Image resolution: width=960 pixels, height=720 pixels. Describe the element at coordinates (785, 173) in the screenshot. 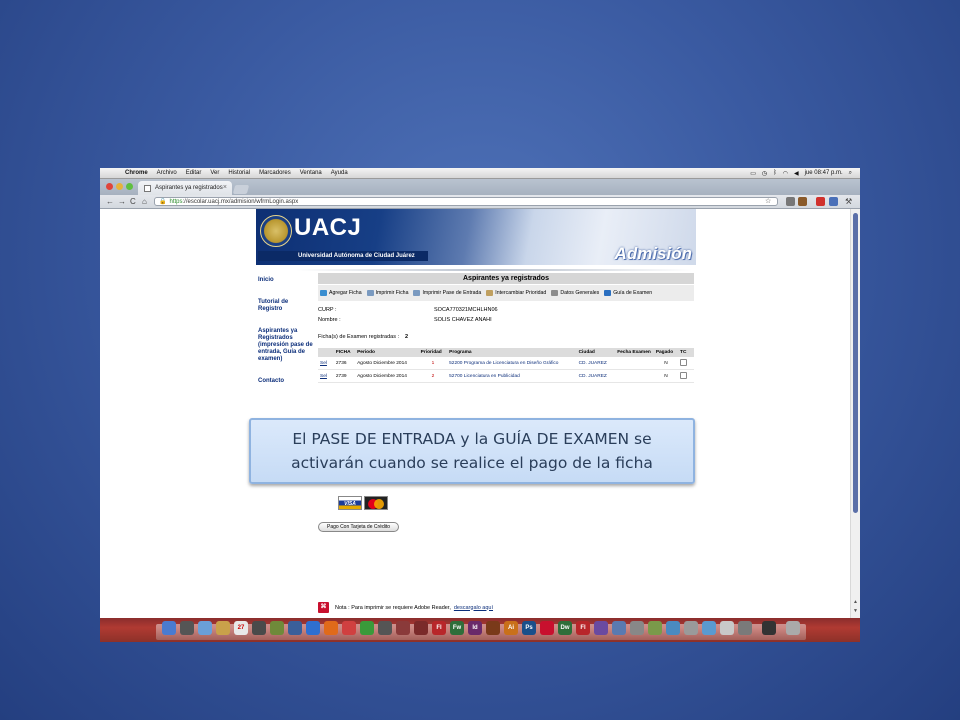

I see `wifi-icon: ◠` at that location.